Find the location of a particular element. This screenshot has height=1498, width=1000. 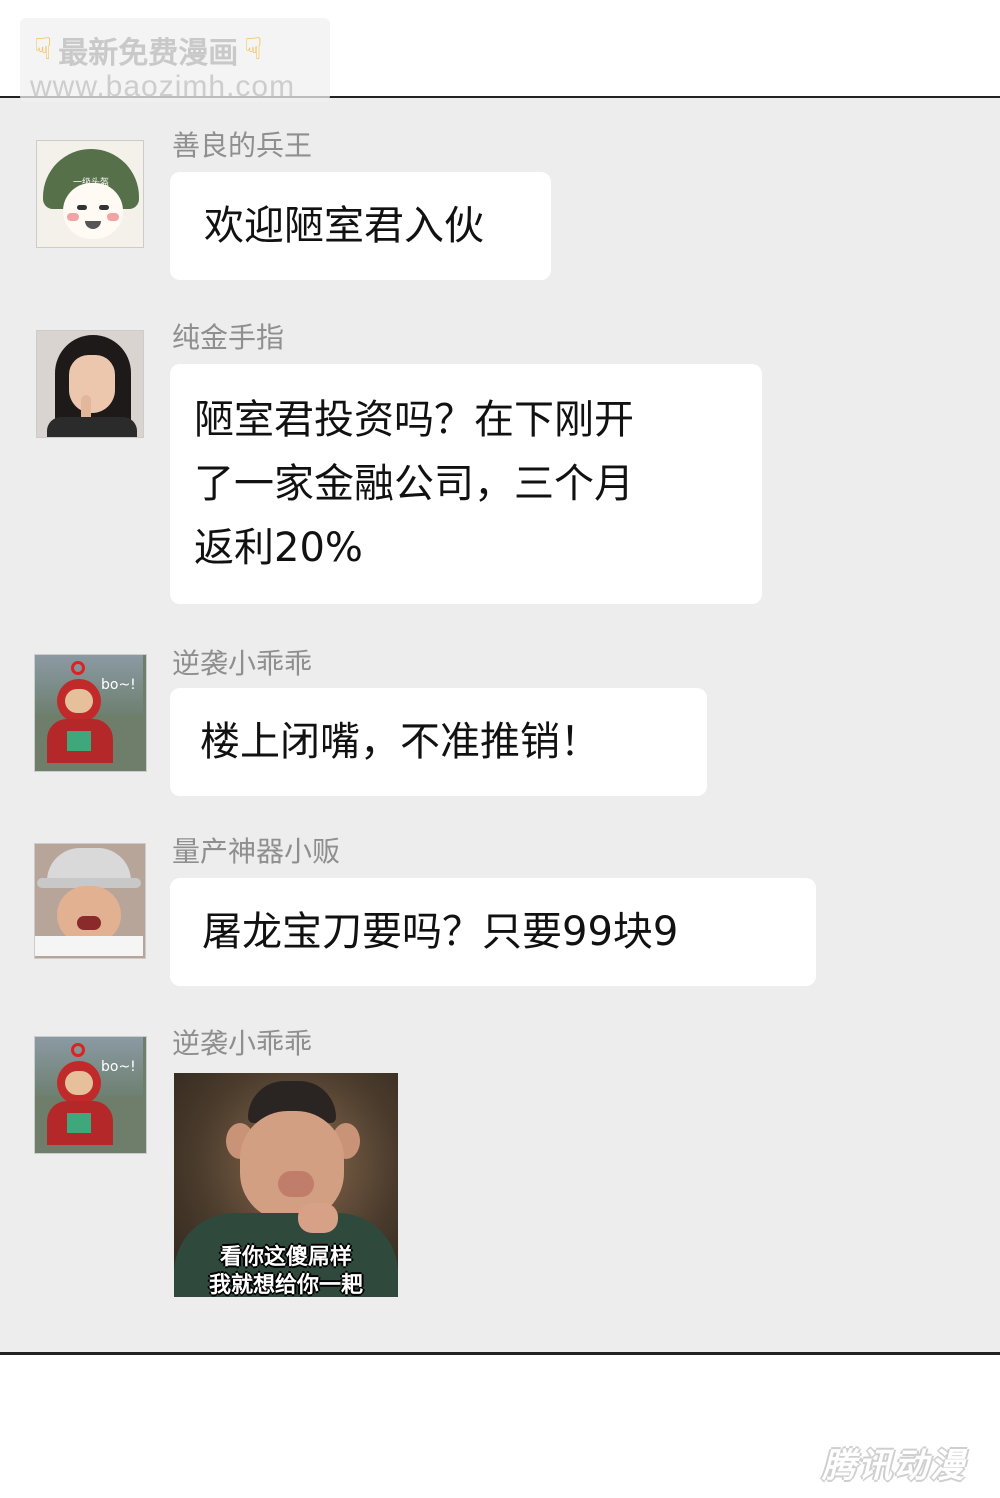

message-text: 楼上闭嘴，不准推销！ is located at coordinates (400, 742).